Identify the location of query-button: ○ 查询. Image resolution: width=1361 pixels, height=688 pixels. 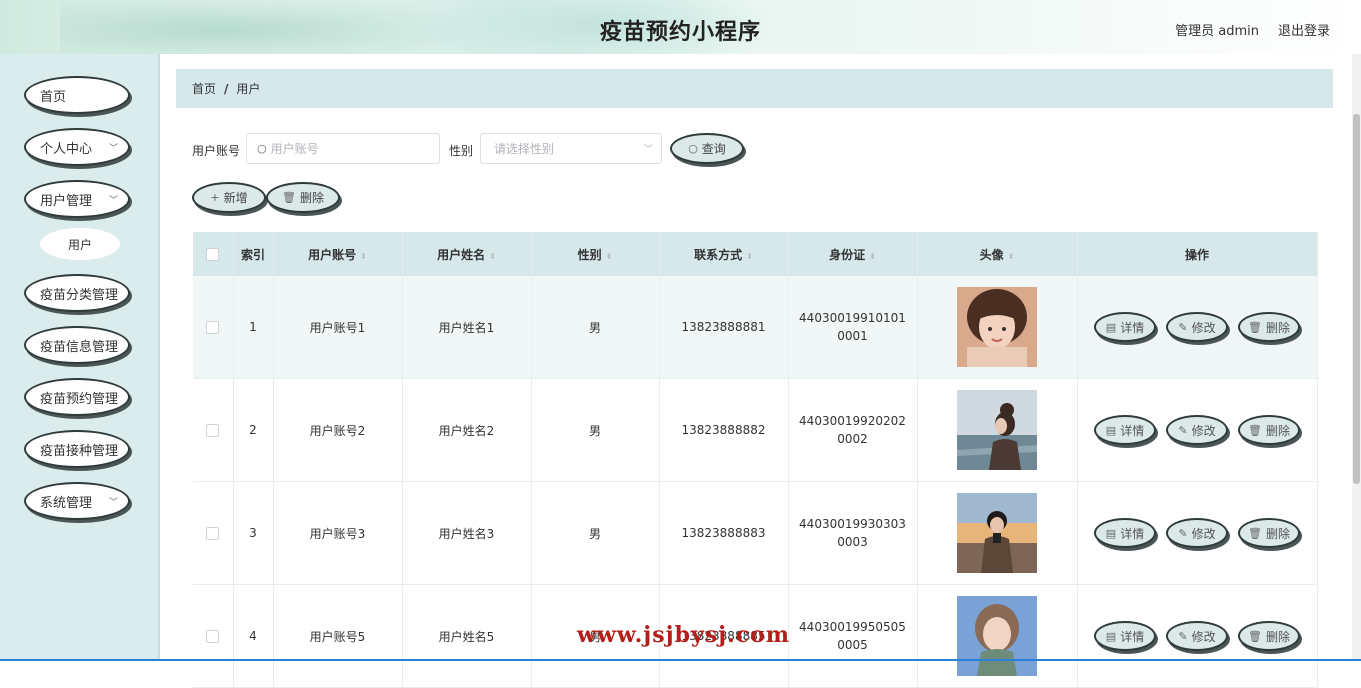
(707, 148).